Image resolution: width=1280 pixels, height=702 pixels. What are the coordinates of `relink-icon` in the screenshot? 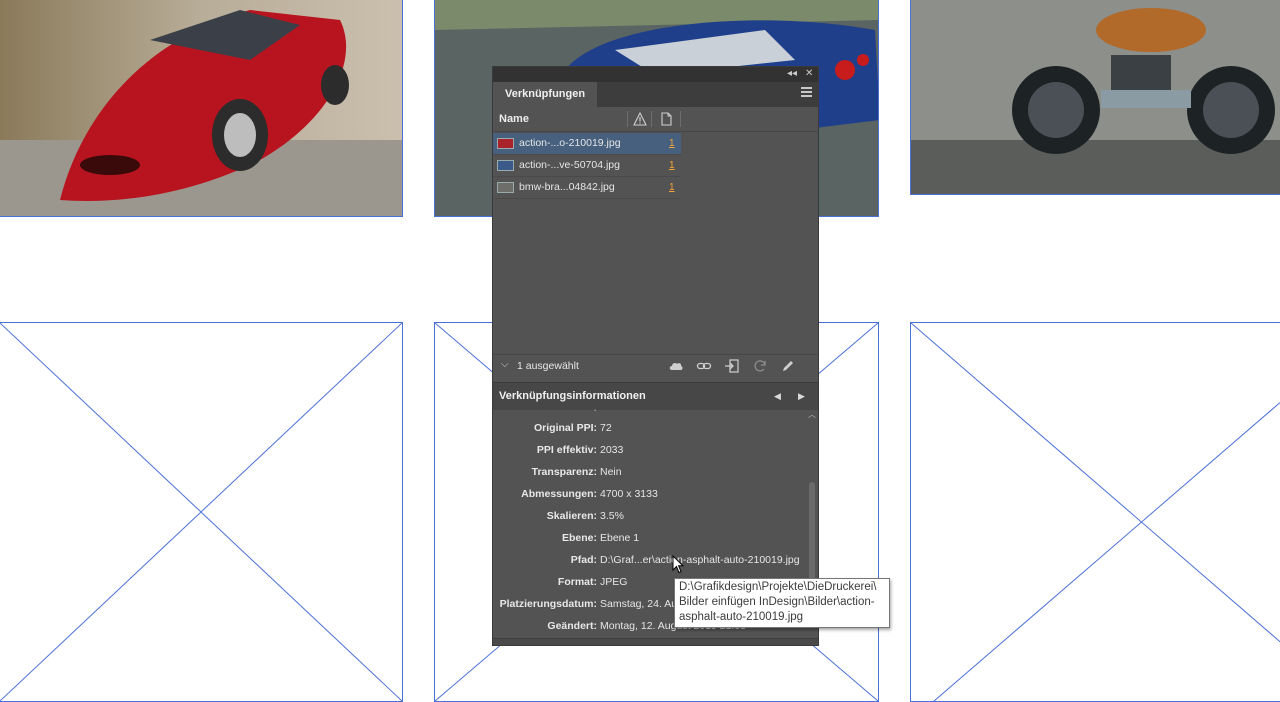 It's located at (704, 366).